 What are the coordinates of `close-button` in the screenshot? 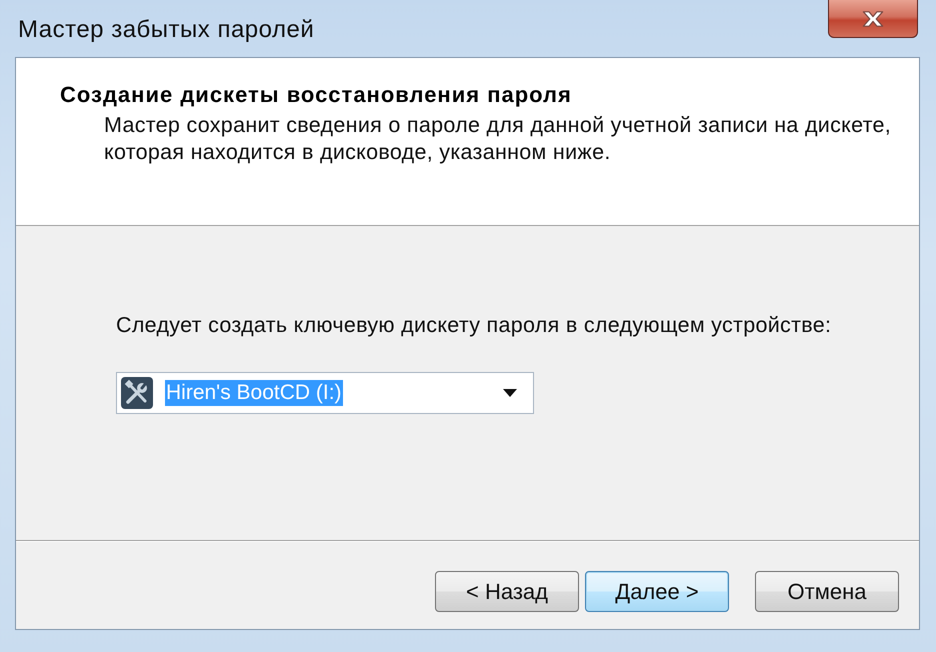 It's located at (873, 19).